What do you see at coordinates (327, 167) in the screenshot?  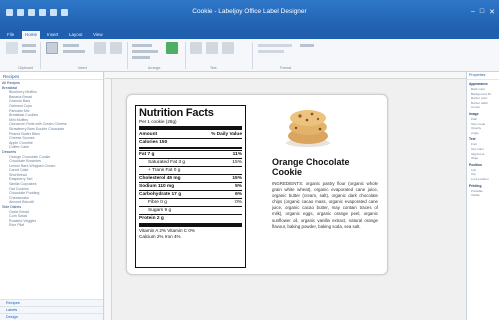 I see `product-title: Orange Chocolate Cookie` at bounding box center [327, 167].